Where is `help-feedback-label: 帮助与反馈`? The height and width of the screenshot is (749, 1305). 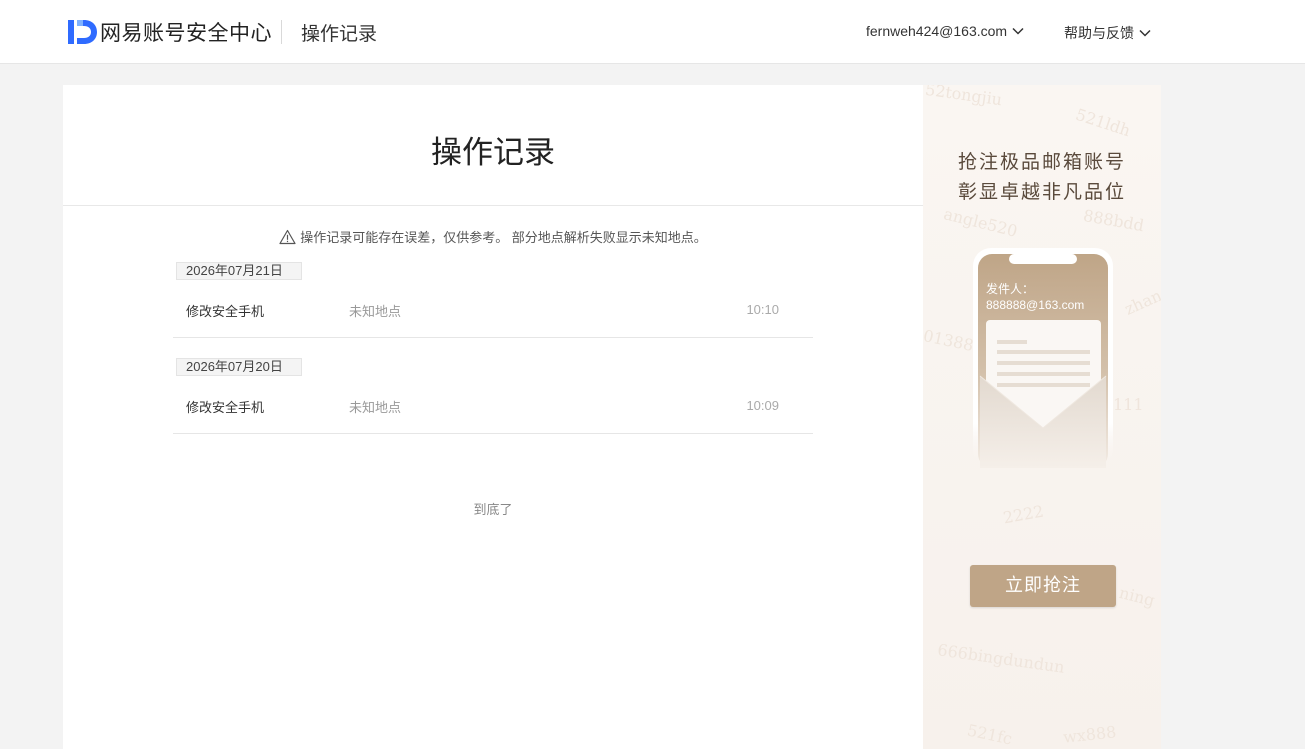 help-feedback-label: 帮助与反馈 is located at coordinates (1099, 33).